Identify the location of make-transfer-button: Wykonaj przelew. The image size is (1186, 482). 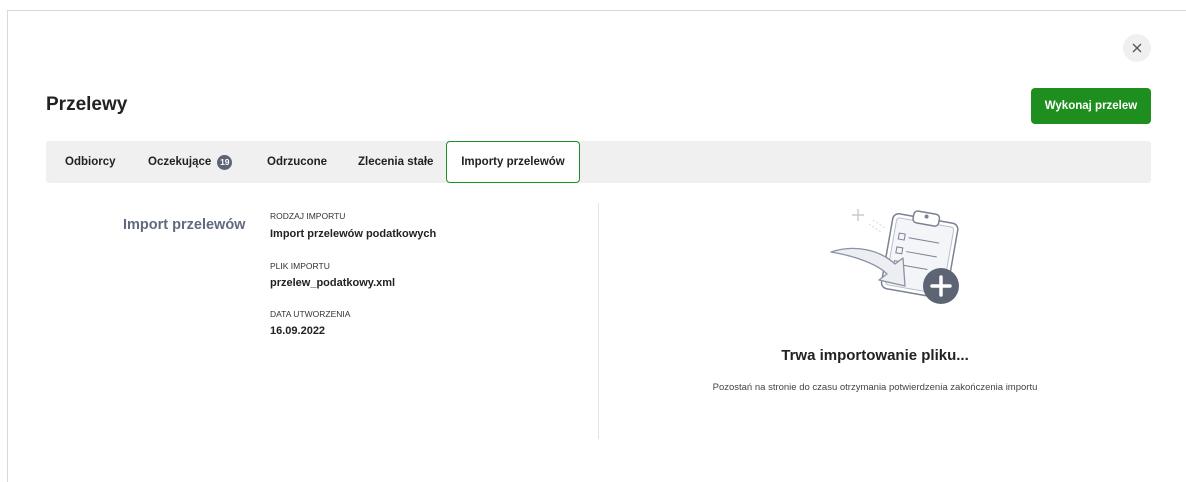
(1091, 106).